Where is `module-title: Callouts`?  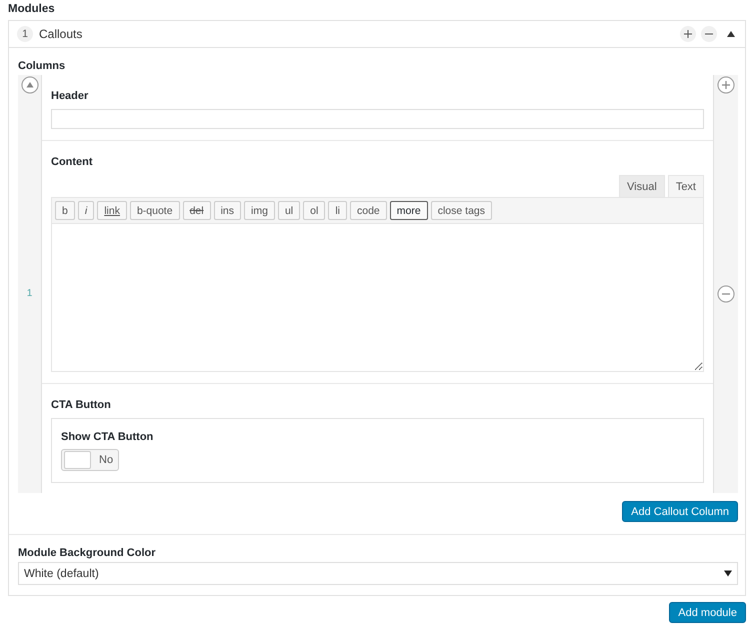
module-title: Callouts is located at coordinates (60, 34).